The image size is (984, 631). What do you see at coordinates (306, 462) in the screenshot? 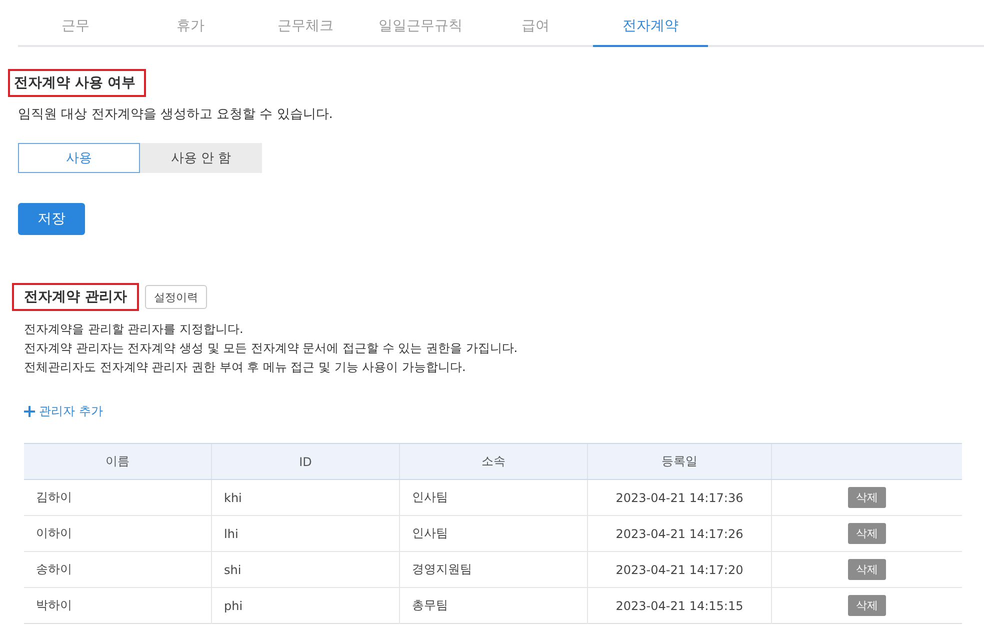
I see `column-header: ID` at bounding box center [306, 462].